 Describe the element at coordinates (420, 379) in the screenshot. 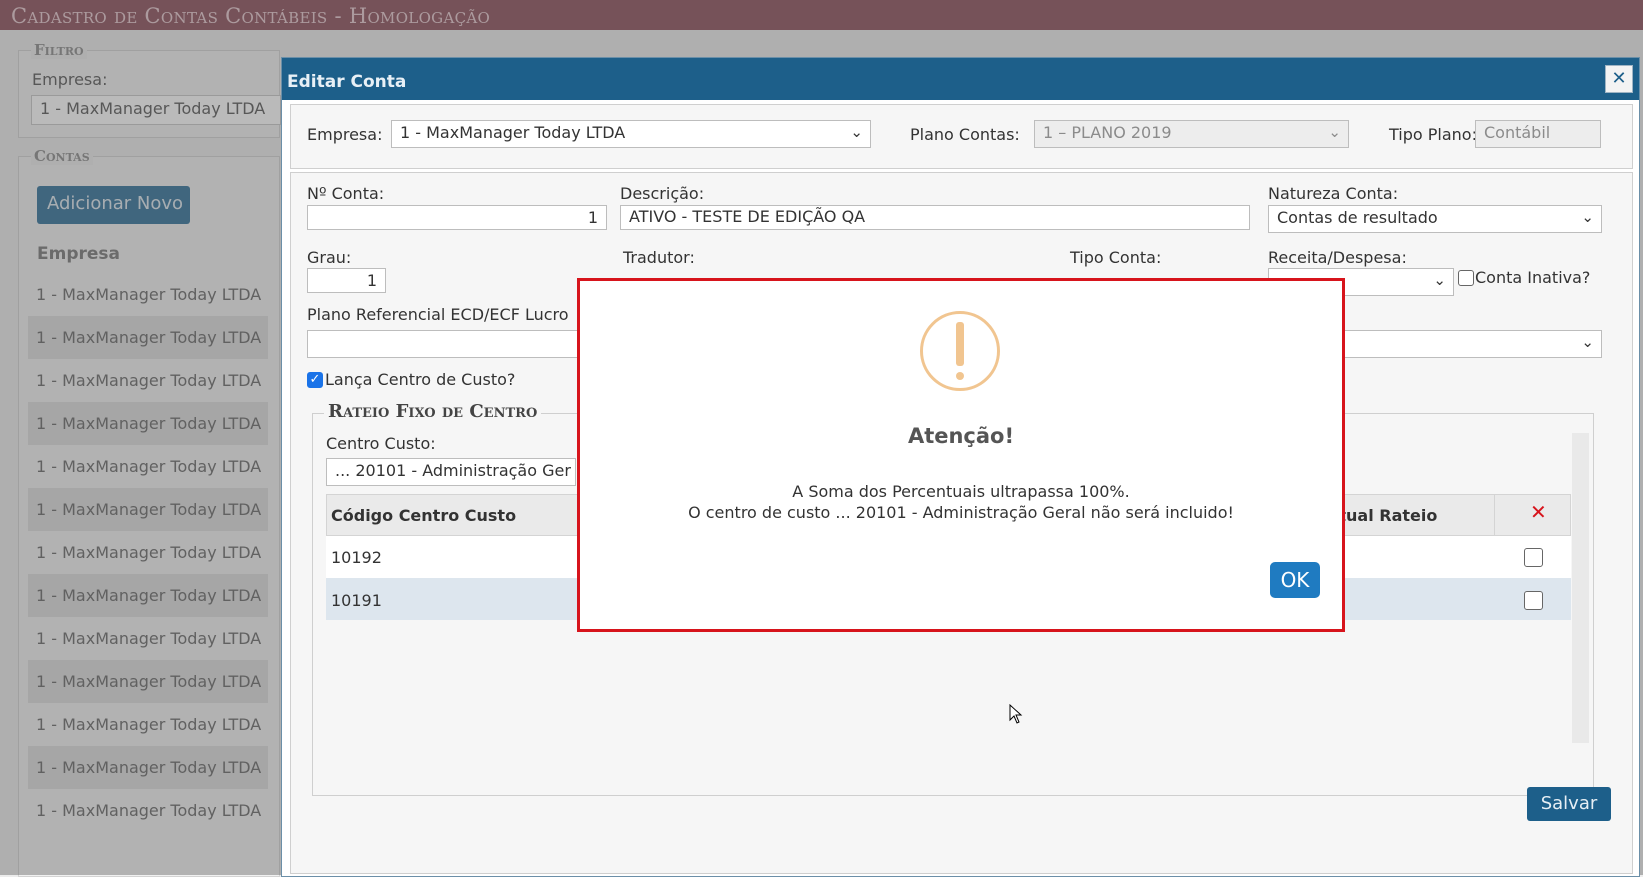

I see `lanca-centro-custo-label: Lança Centro de Custo?` at that location.